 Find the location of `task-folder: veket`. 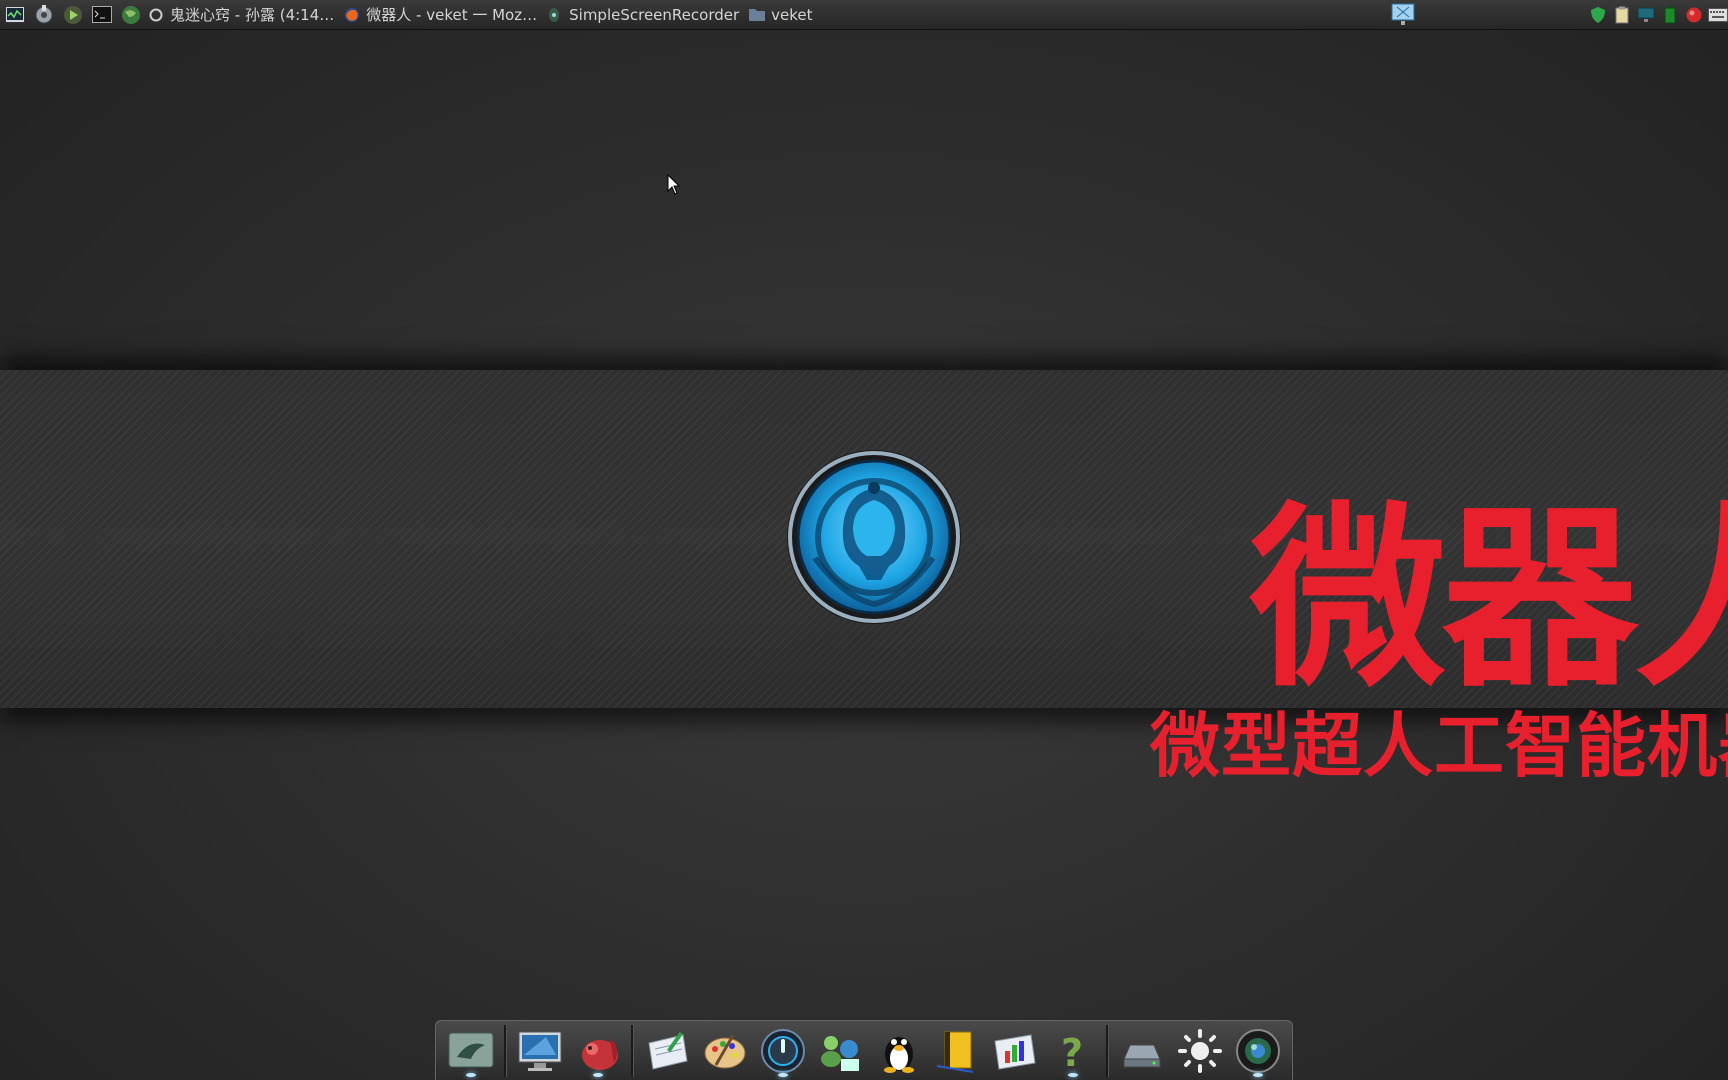

task-folder: veket is located at coordinates (781, 14).